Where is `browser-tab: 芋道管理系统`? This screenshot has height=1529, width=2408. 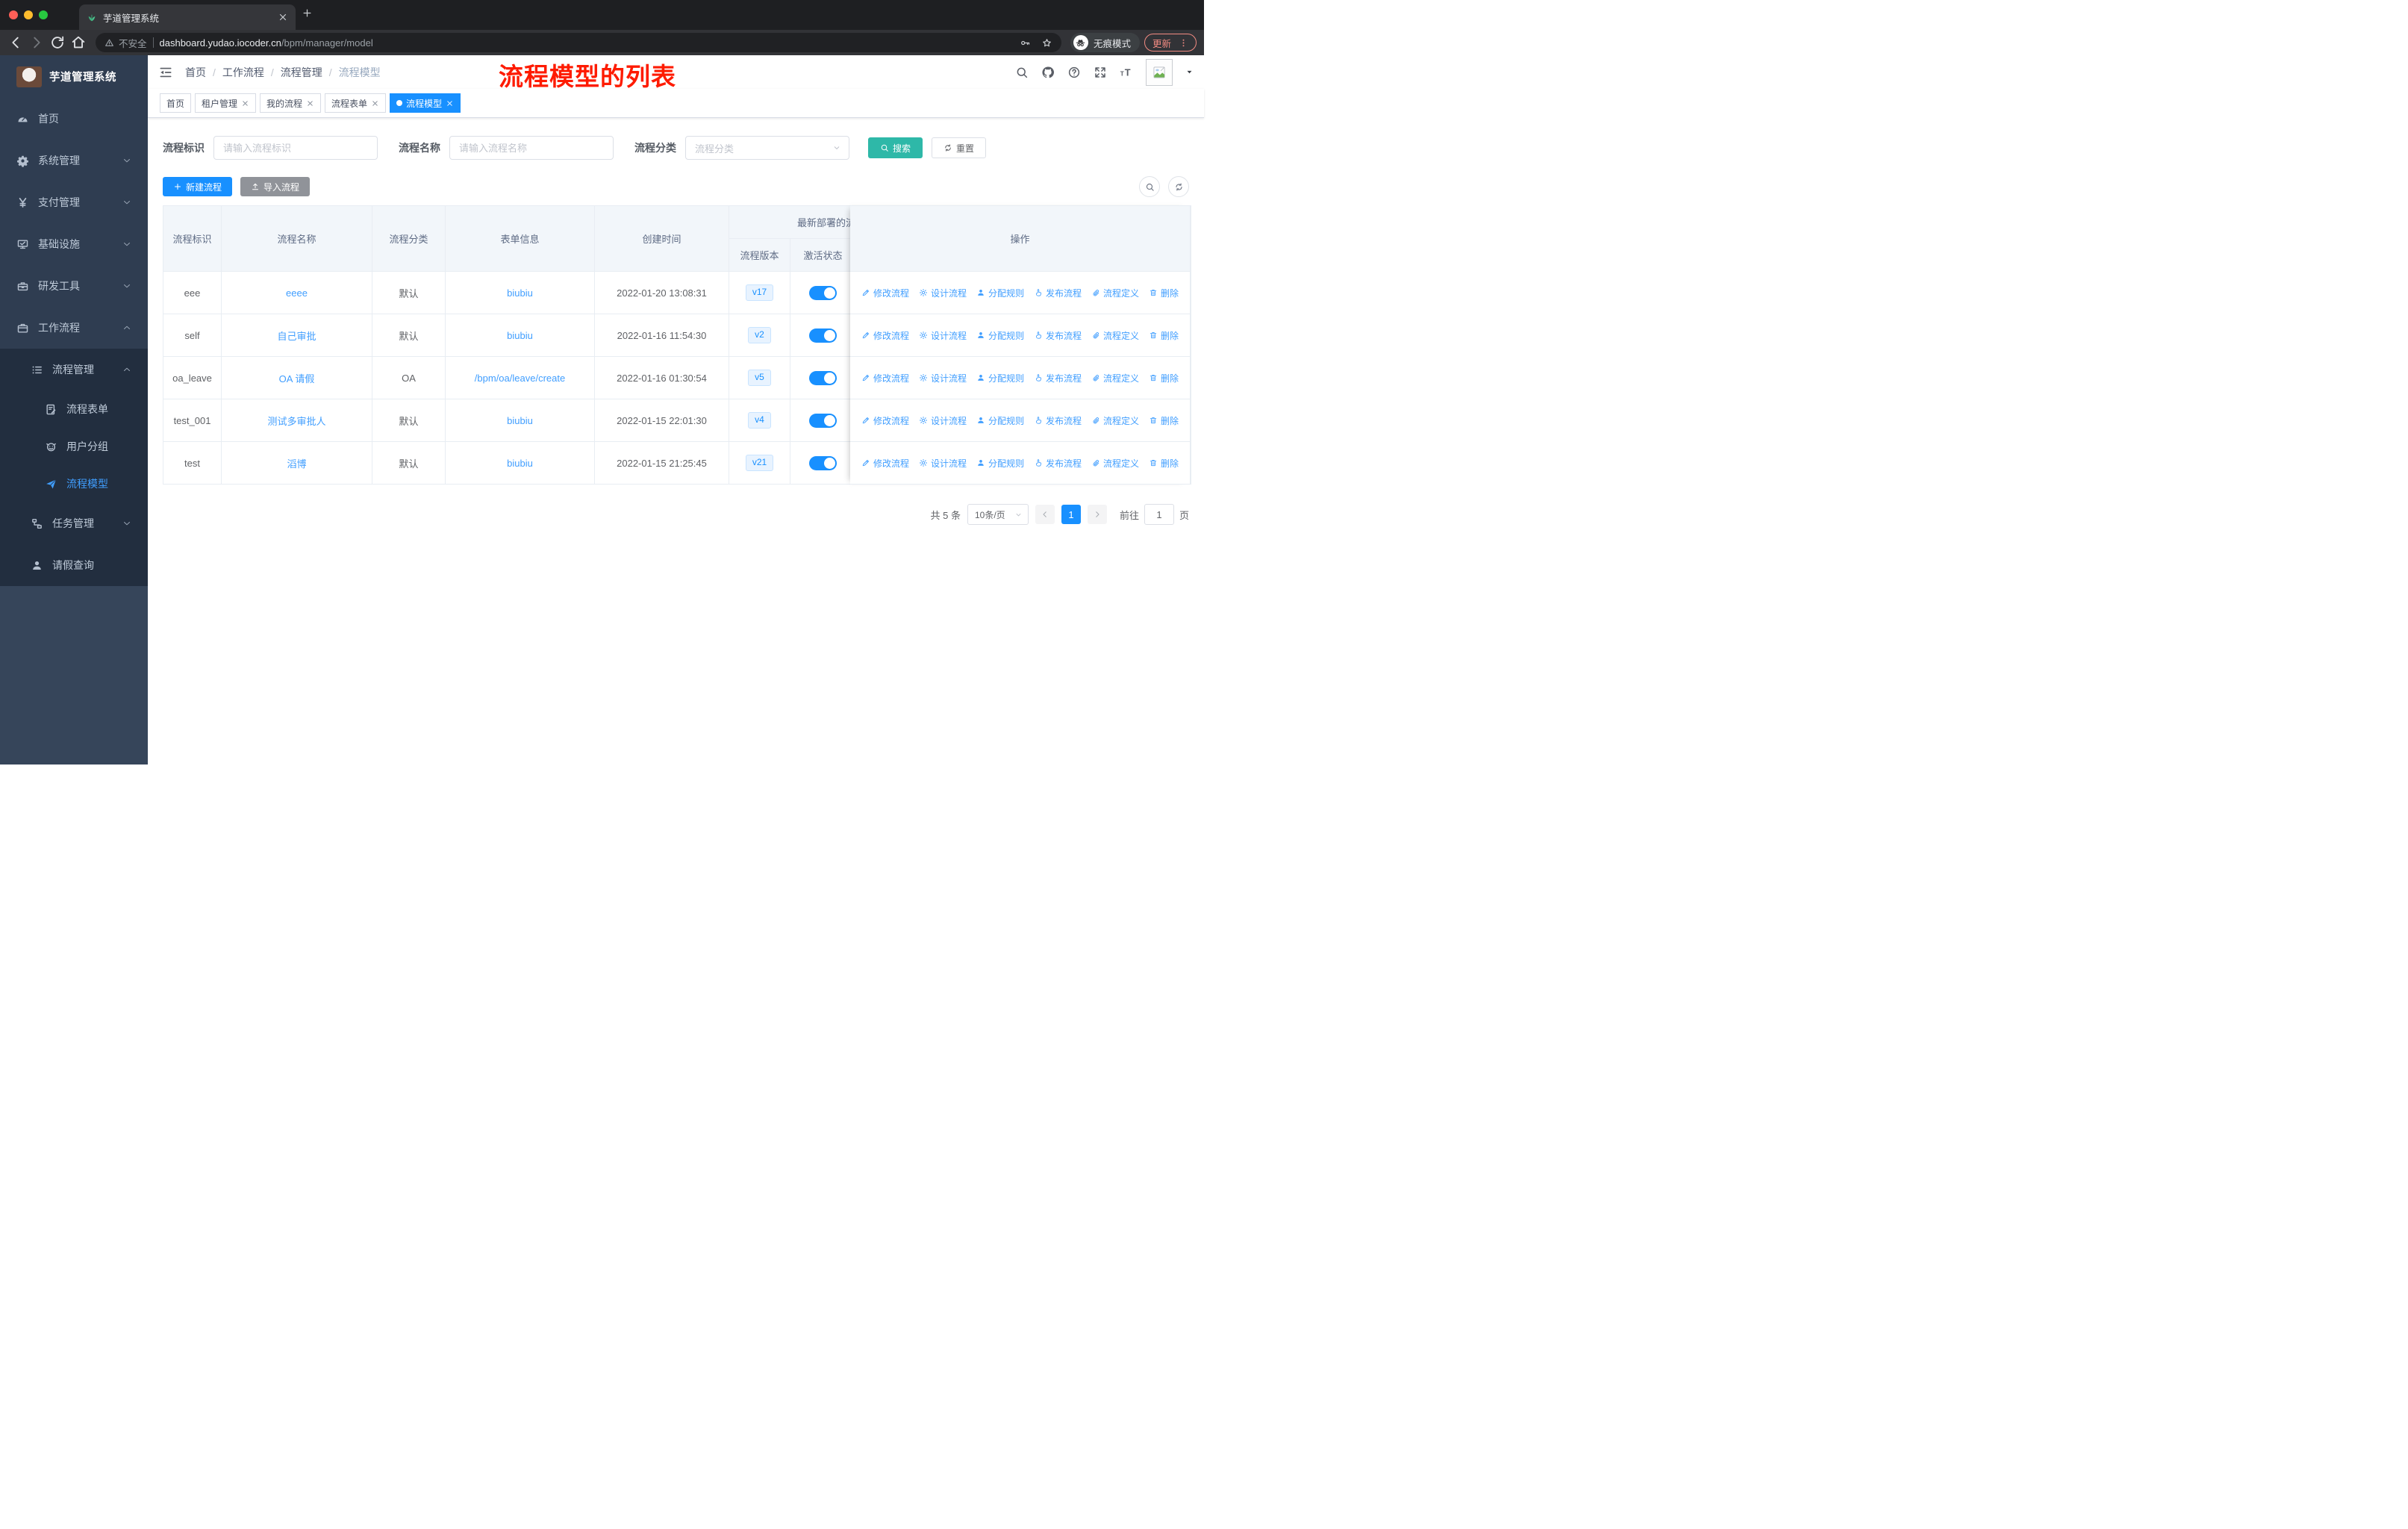 browser-tab: 芋道管理系统 is located at coordinates (187, 17).